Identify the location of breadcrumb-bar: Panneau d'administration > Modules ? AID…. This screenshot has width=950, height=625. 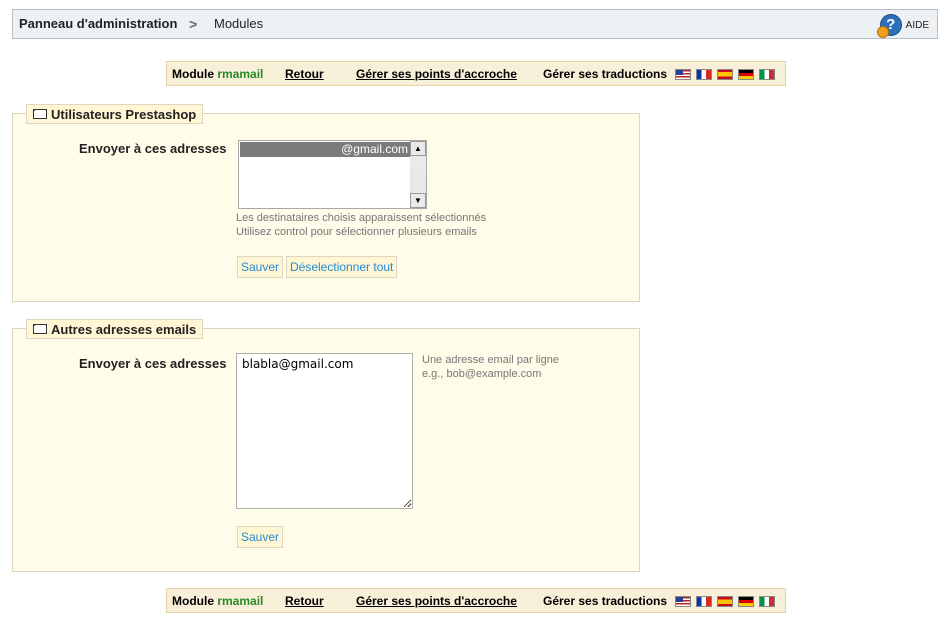
(475, 24).